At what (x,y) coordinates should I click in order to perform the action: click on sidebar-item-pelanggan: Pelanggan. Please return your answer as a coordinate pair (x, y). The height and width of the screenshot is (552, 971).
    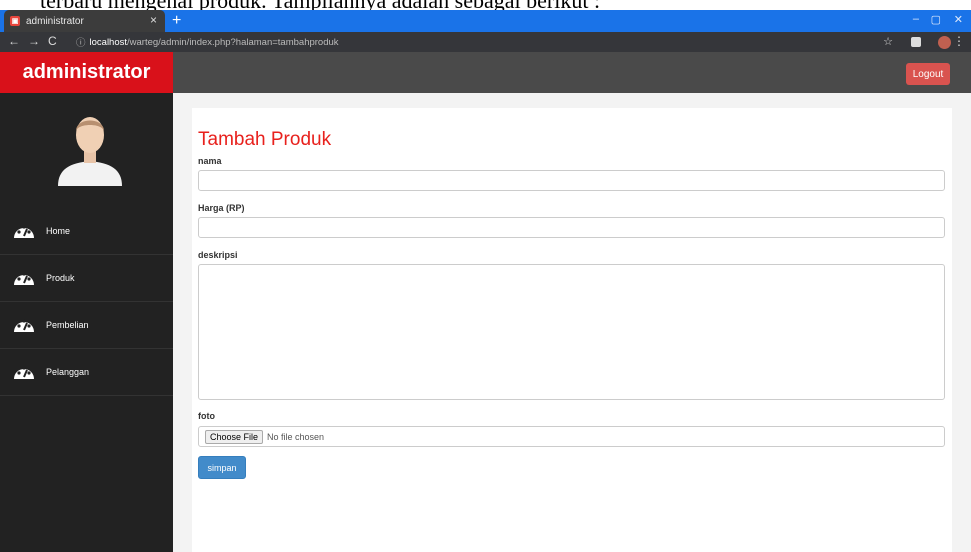
    Looking at the image, I should click on (86, 372).